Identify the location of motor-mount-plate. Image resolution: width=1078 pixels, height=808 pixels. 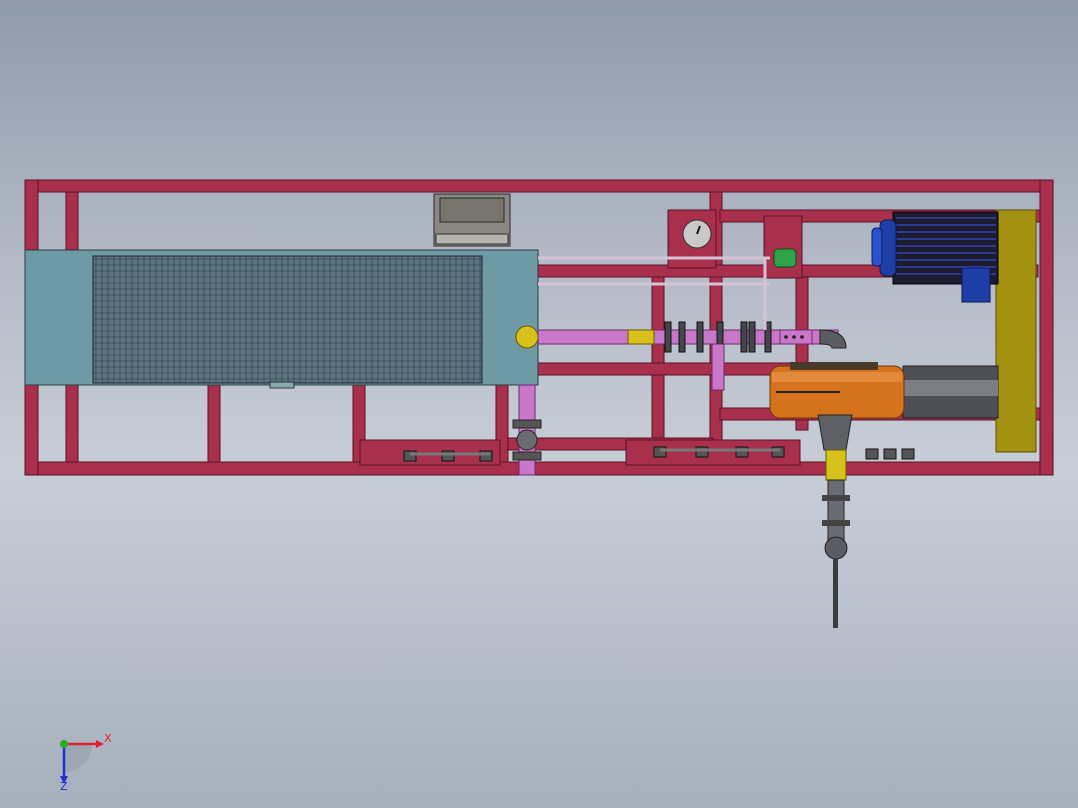
(1016, 331).